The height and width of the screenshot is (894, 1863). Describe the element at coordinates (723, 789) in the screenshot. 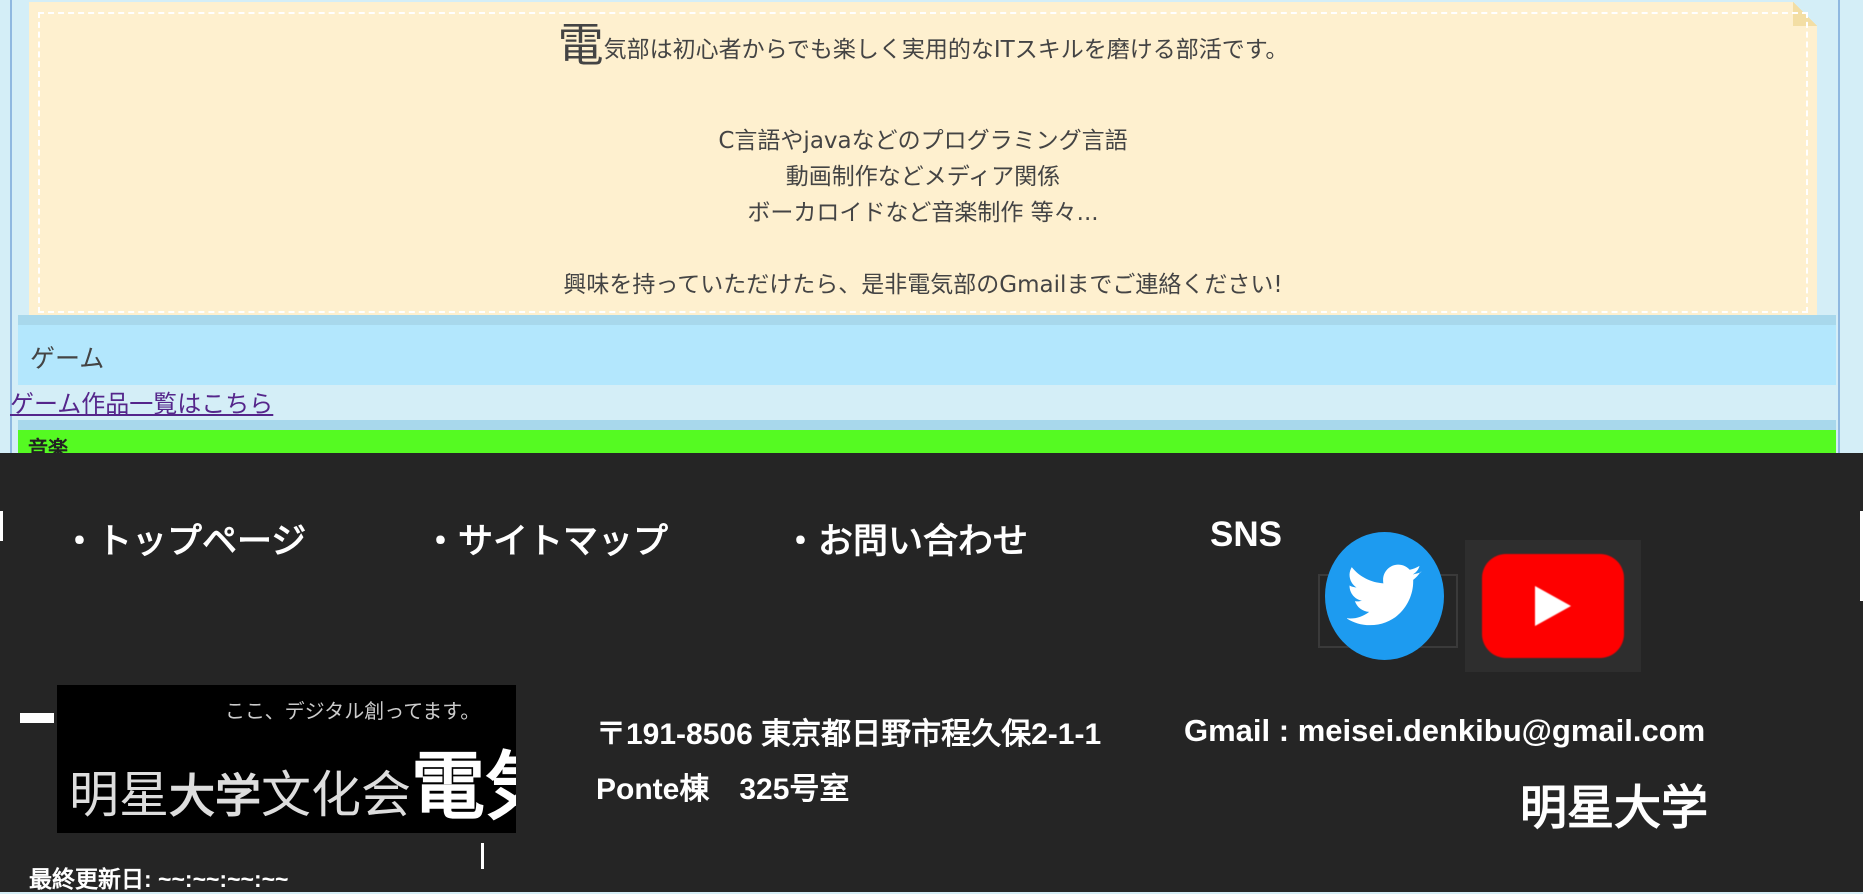

I see `address-line-2: Ponte棟 325号室` at that location.